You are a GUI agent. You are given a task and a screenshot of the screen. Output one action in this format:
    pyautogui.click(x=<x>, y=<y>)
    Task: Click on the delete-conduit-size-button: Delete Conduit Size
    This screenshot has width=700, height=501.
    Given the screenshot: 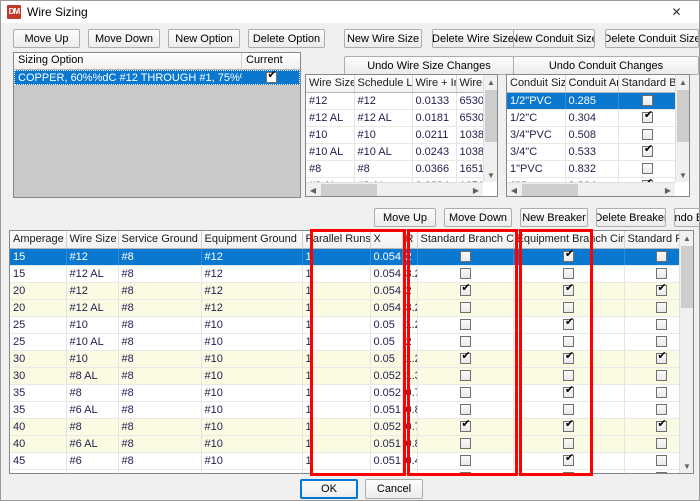 What is the action you would take?
    pyautogui.click(x=652, y=38)
    